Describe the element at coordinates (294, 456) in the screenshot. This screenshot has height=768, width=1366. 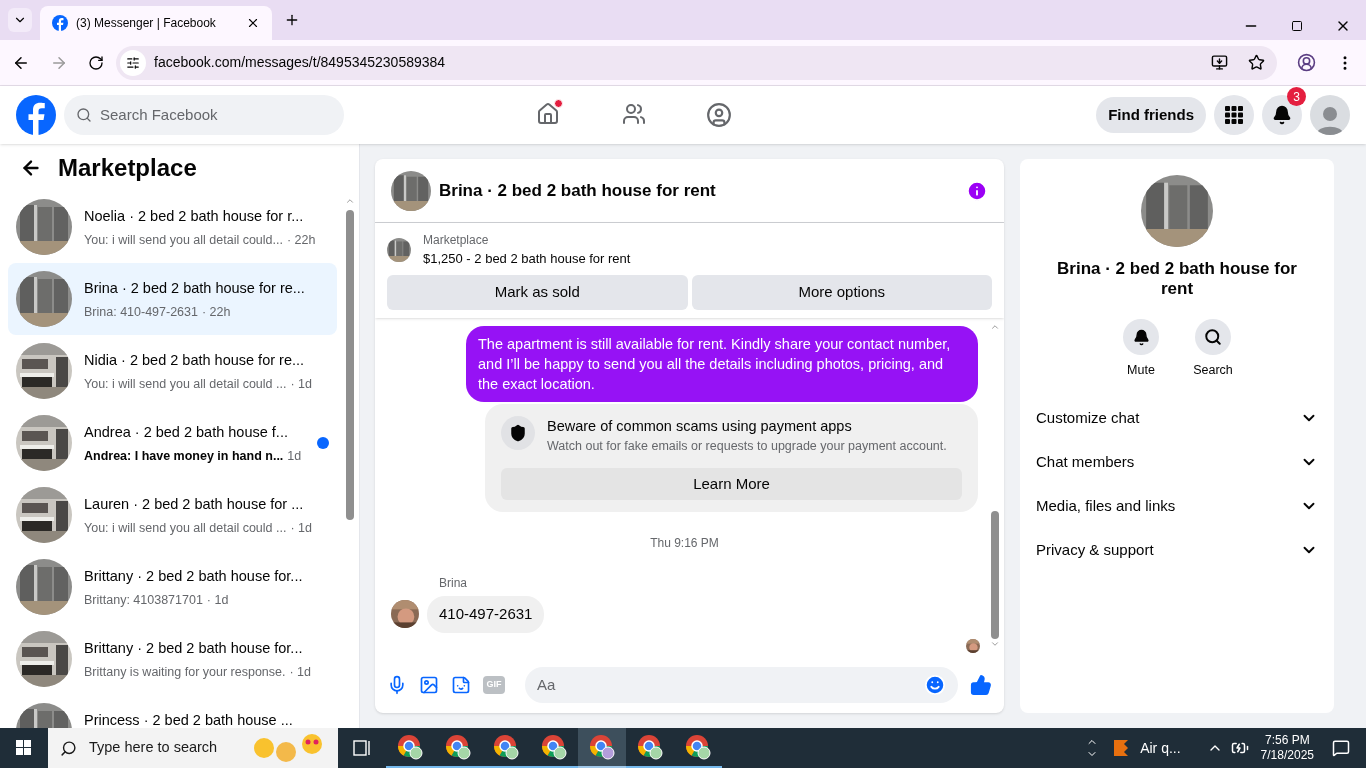
I see `message-time: 1d` at that location.